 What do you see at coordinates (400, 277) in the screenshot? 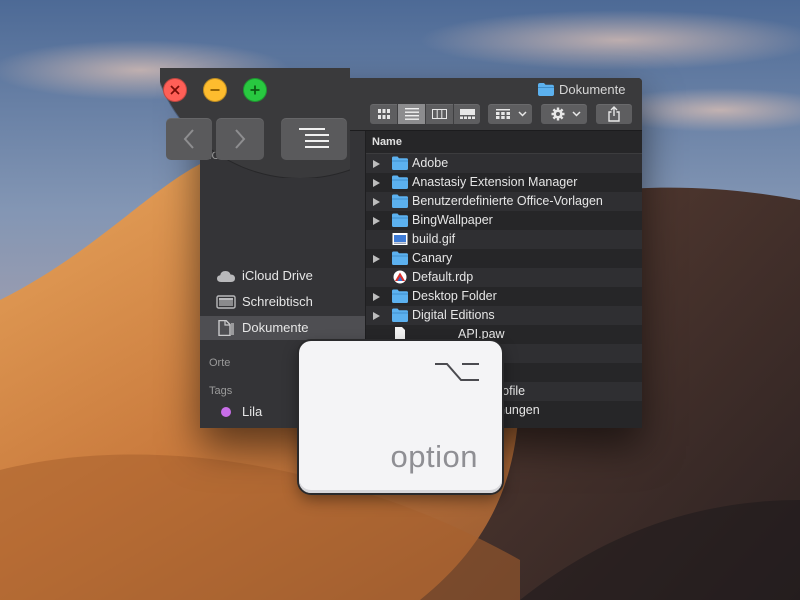
I see `remote-desktop-file-icon` at bounding box center [400, 277].